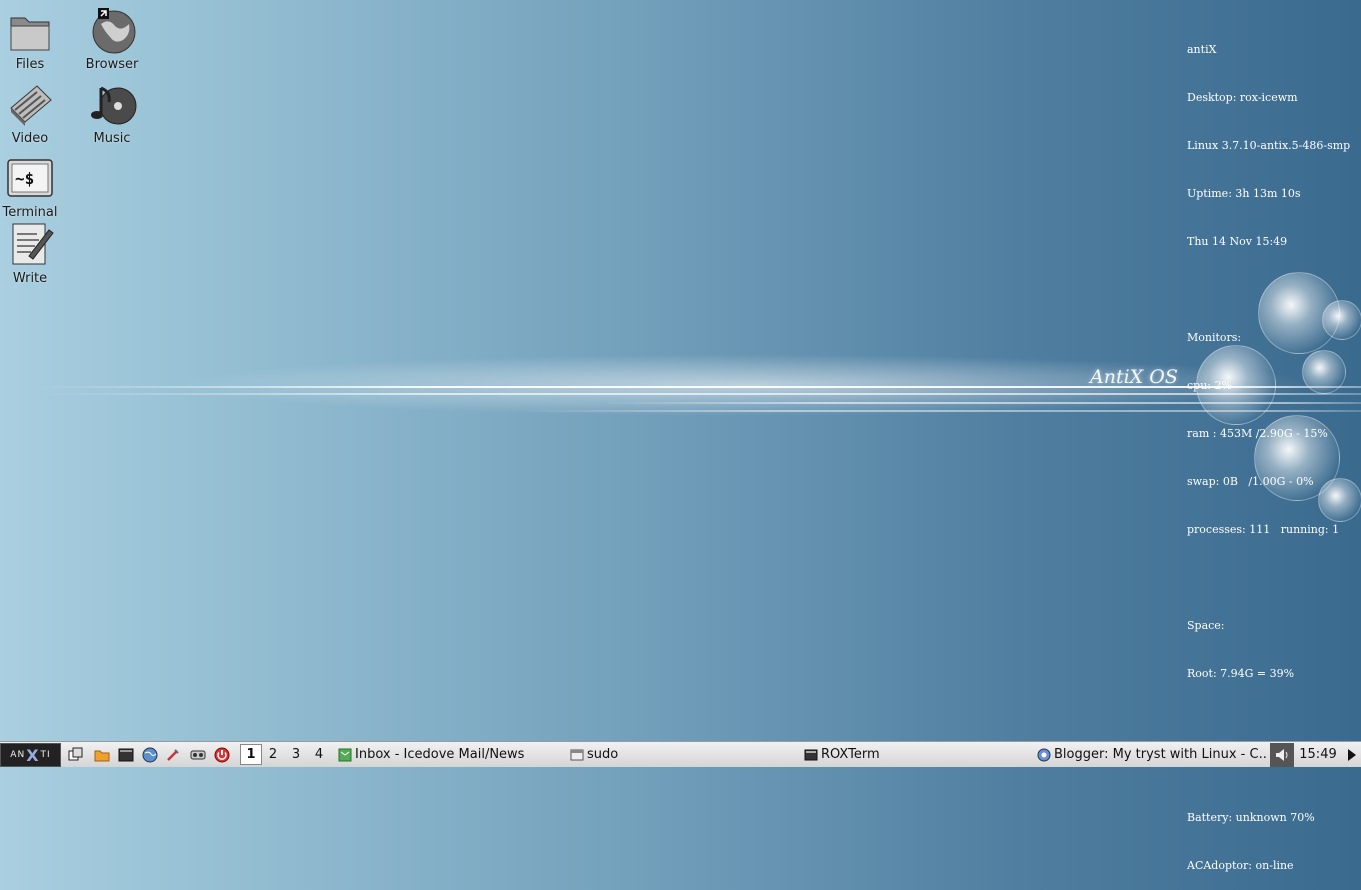 This screenshot has width=1361, height=890. I want to click on conky-ram: ram : 453M /2.90G - 15%, so click(1257, 433).